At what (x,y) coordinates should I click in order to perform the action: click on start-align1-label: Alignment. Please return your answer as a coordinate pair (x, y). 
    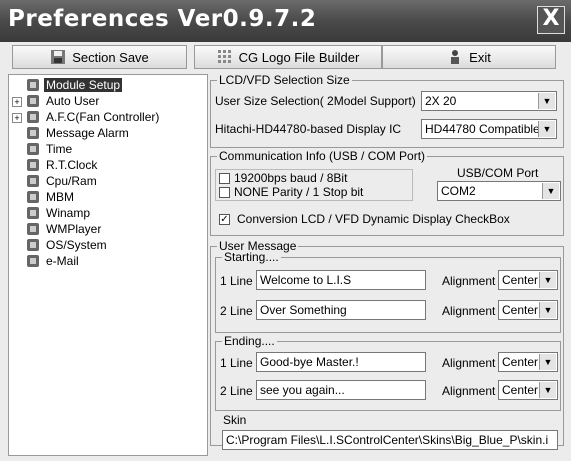
    Looking at the image, I should click on (469, 281).